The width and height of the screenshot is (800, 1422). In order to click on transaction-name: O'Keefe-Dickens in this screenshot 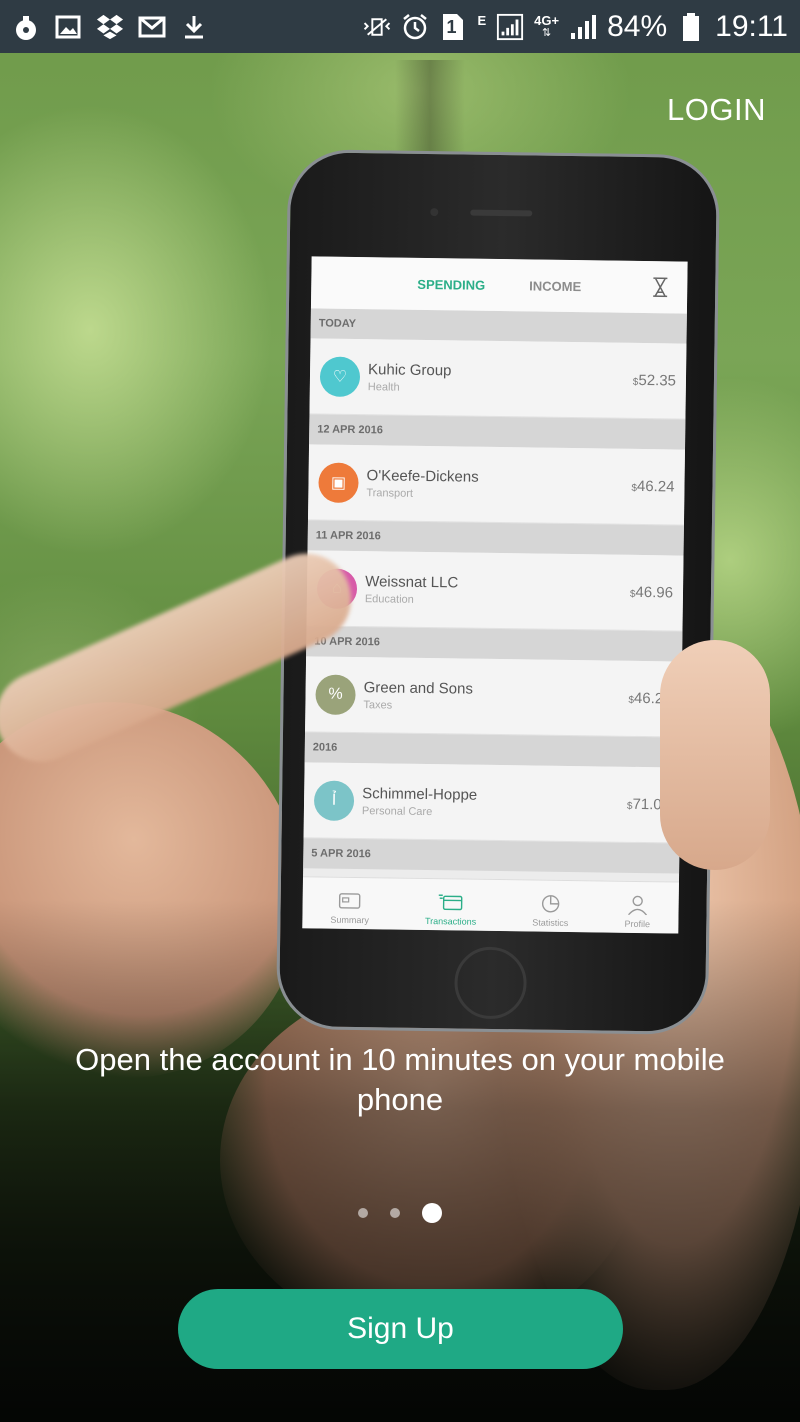, I will do `click(422, 476)`.